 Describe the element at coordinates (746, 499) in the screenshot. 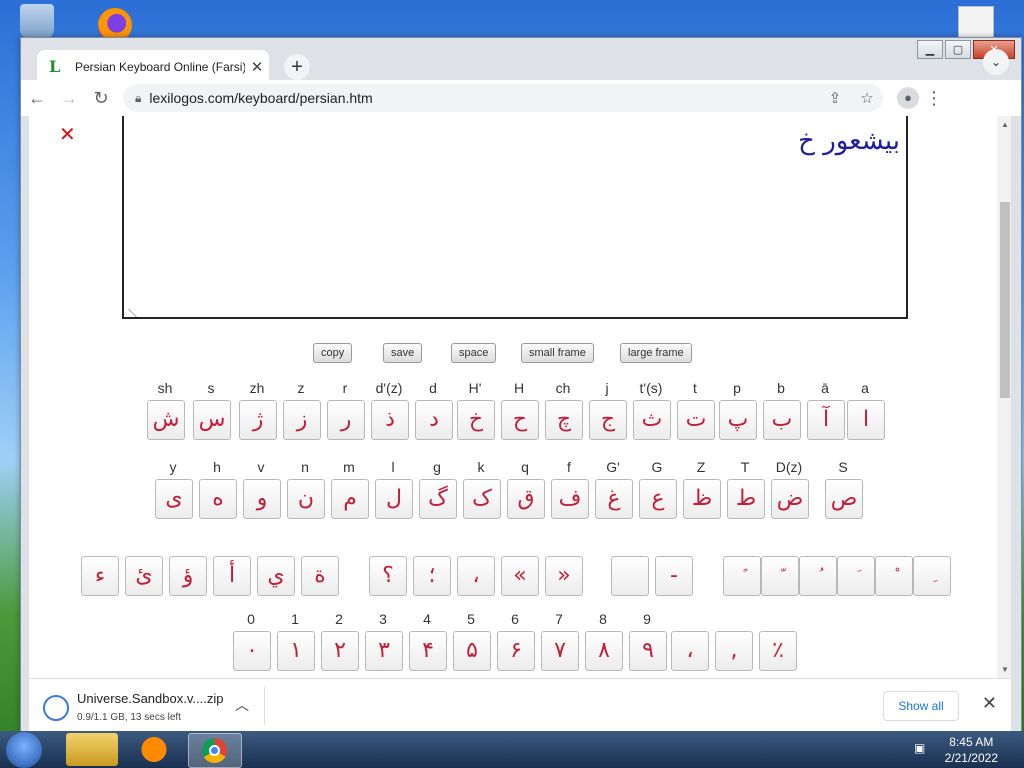

I see `key-button: ط` at that location.